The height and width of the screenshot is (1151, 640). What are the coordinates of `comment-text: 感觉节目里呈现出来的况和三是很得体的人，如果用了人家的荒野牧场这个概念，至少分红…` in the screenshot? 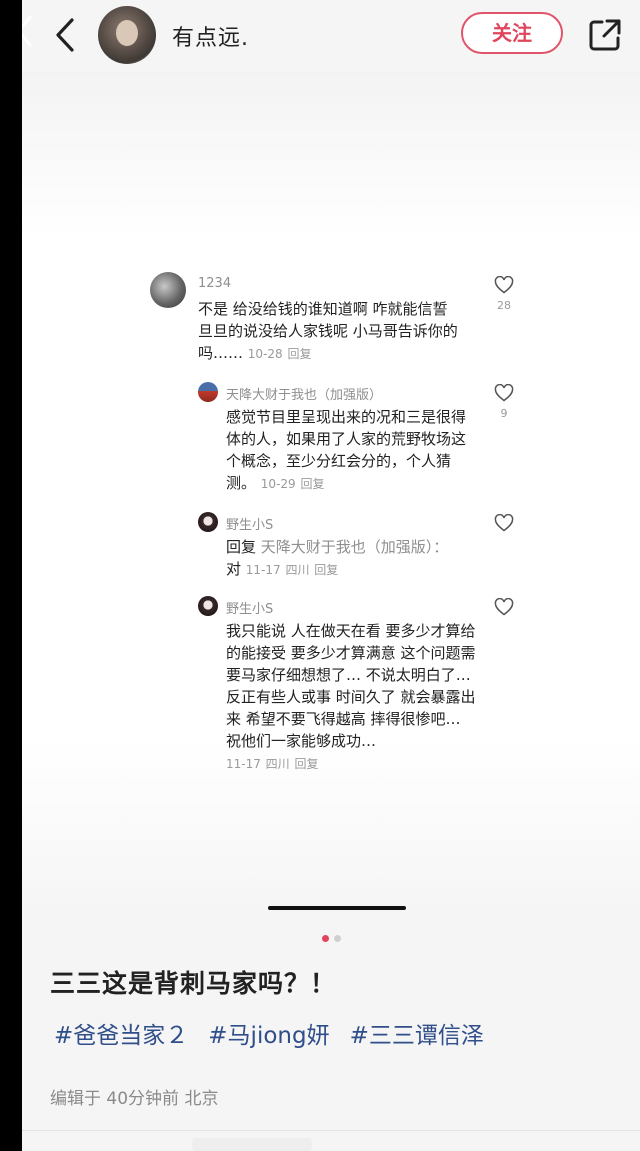 It's located at (351, 450).